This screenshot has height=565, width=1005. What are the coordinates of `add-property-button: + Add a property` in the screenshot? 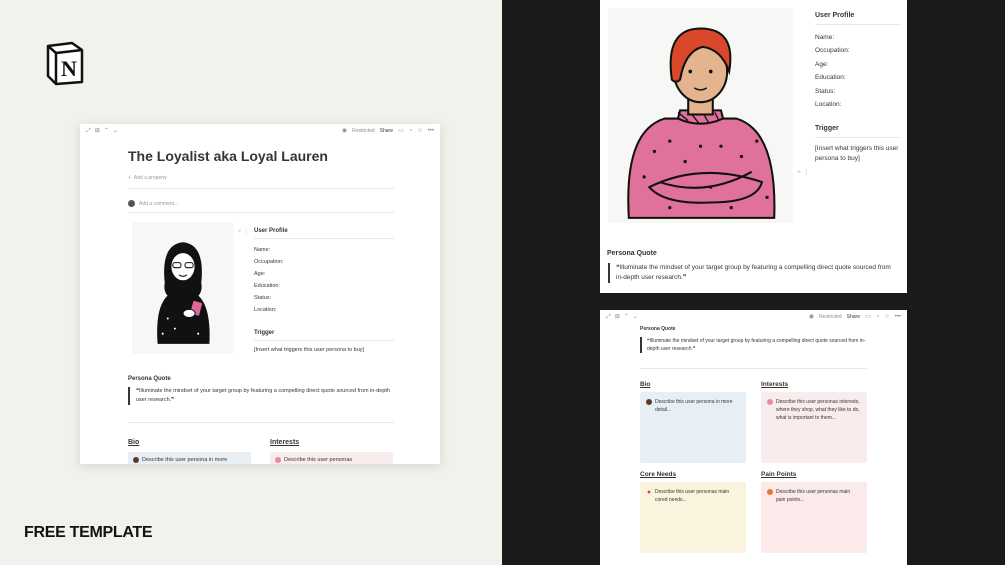 It's located at (147, 178).